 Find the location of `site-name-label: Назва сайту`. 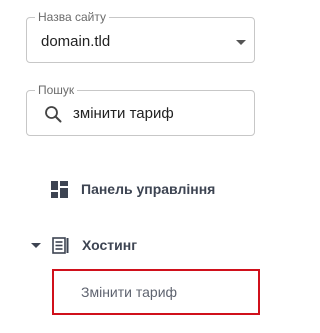

site-name-label: Назва сайту is located at coordinates (72, 17).